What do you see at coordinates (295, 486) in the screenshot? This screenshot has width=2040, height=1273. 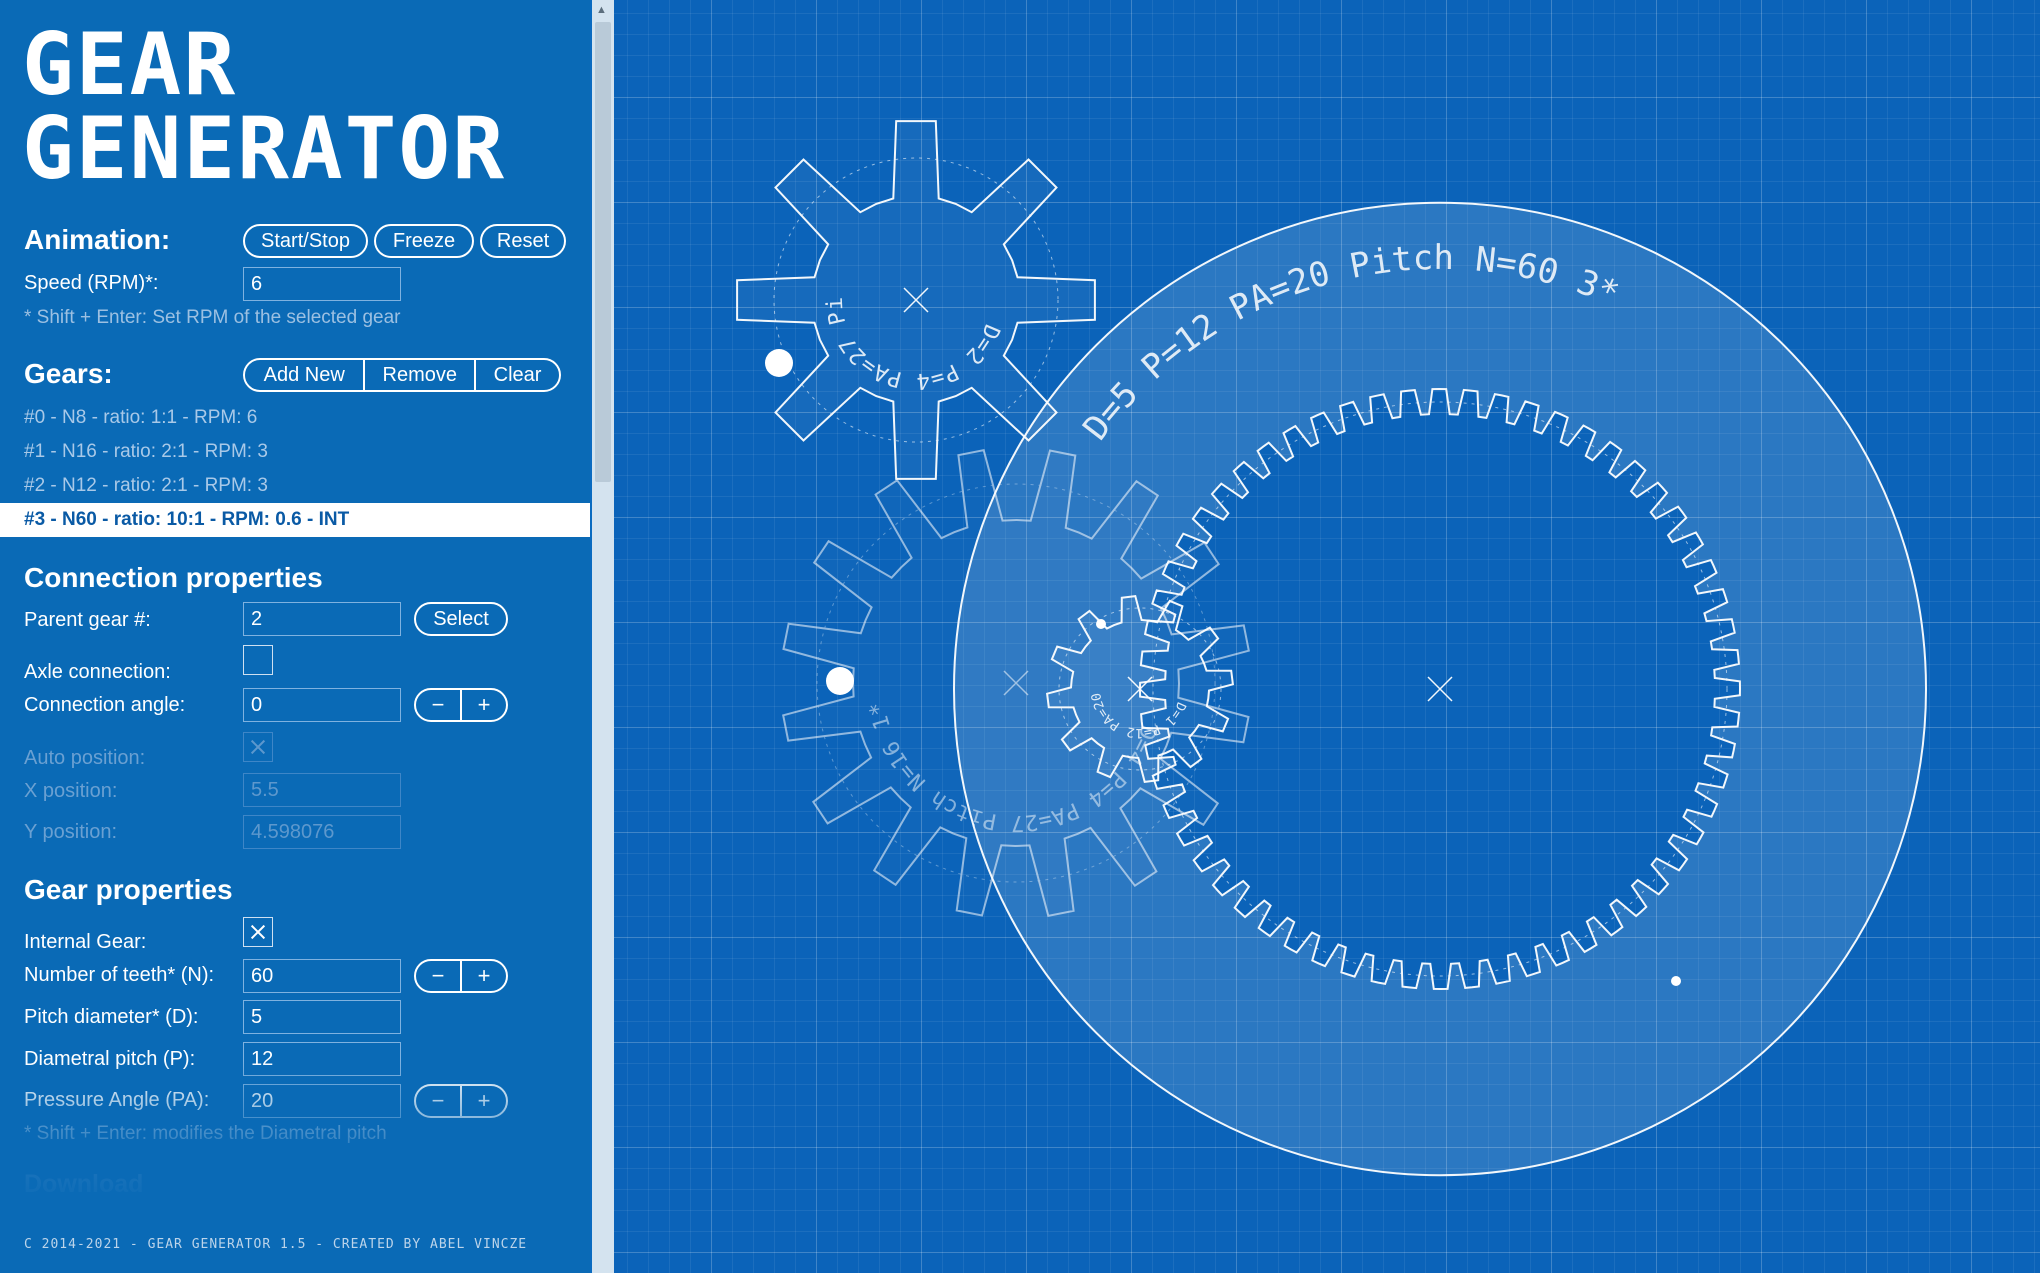 I see `gear-list-item: #2 - N12 - ratio: 2:1 - RPM: 3` at bounding box center [295, 486].